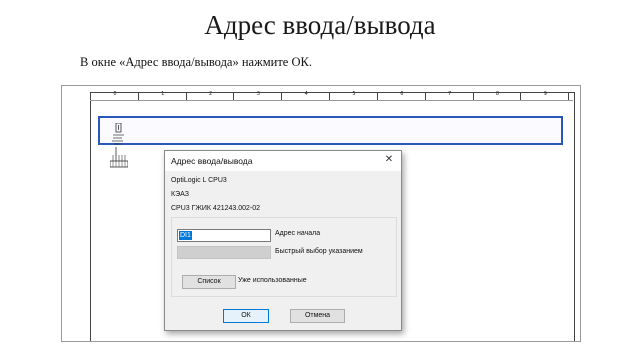 This screenshot has width=640, height=360. What do you see at coordinates (319, 251) in the screenshot?
I see `quick-select-label: Быстрый выбор указанием` at bounding box center [319, 251].